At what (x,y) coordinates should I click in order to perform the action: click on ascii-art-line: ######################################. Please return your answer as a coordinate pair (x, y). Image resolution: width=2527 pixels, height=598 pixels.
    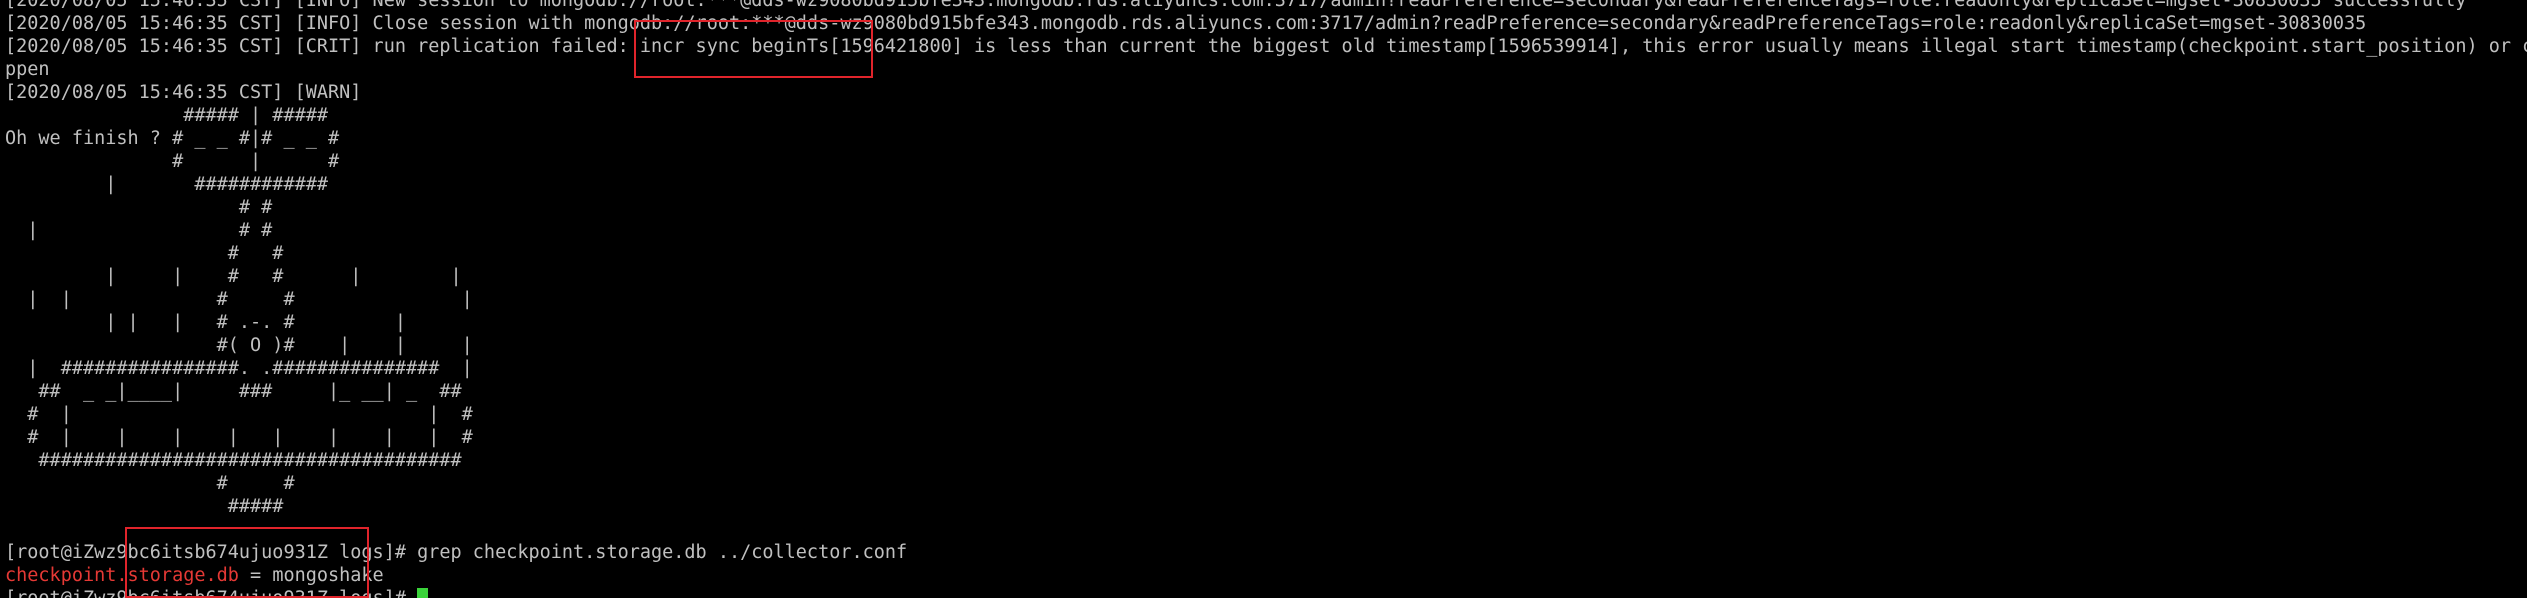
    Looking at the image, I should click on (233, 460).